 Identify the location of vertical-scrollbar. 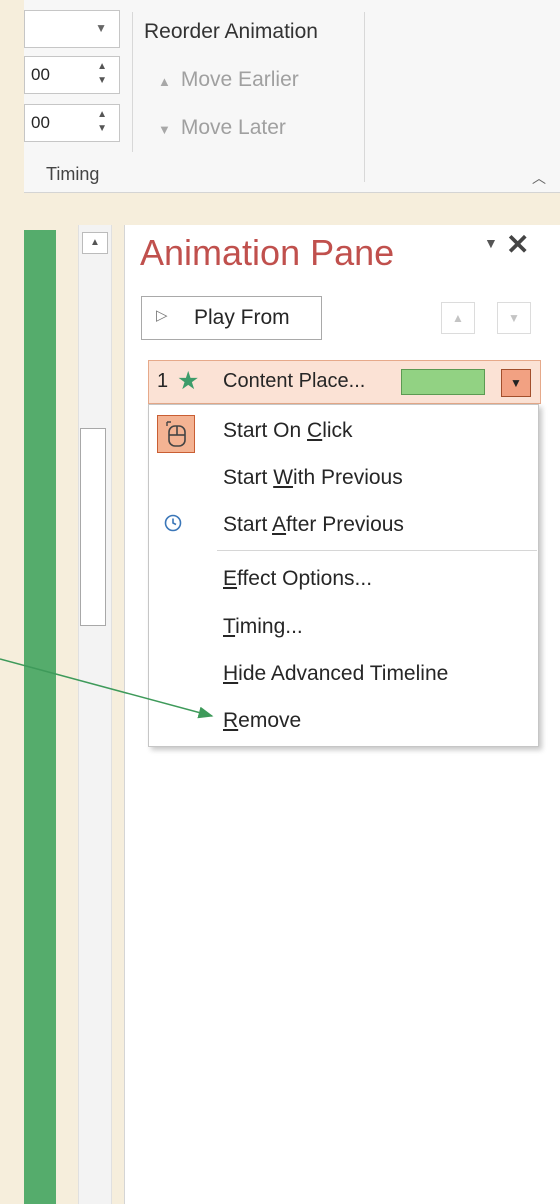
(95, 714).